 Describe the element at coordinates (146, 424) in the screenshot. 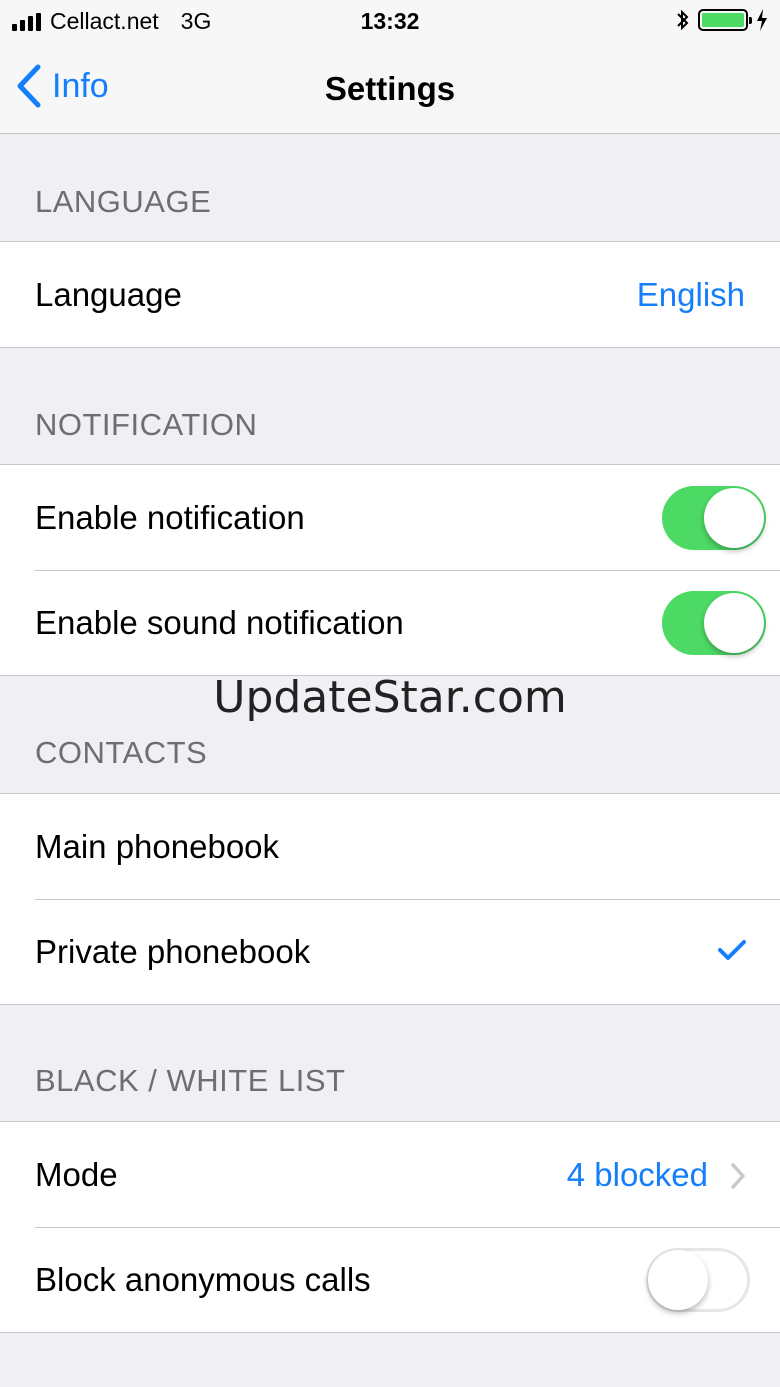

I see `section-header-notification: NOTIFICATION` at that location.